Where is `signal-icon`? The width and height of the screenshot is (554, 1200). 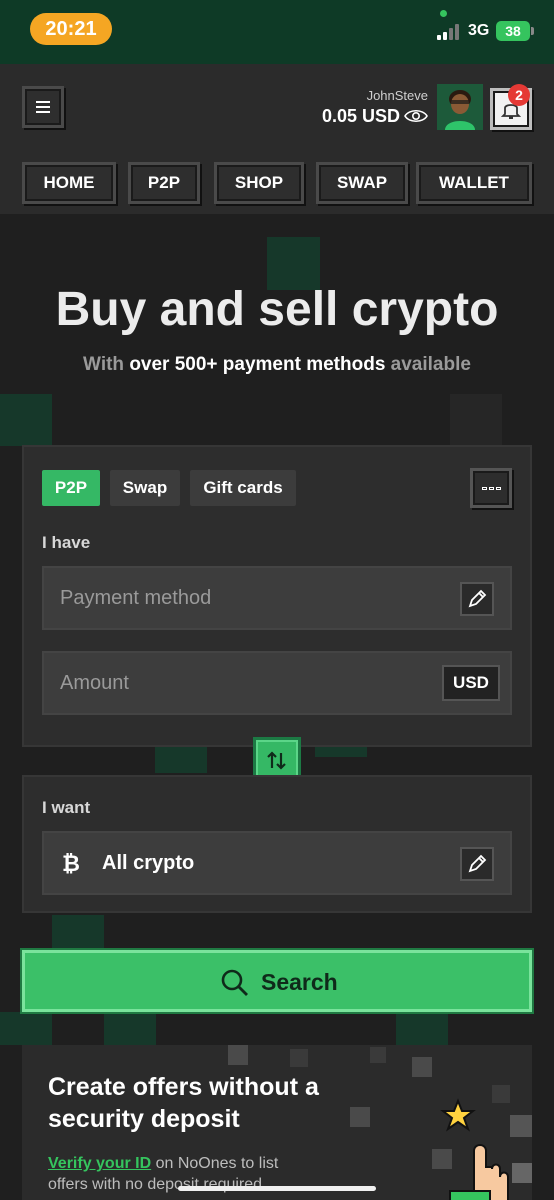
signal-icon is located at coordinates (451, 31).